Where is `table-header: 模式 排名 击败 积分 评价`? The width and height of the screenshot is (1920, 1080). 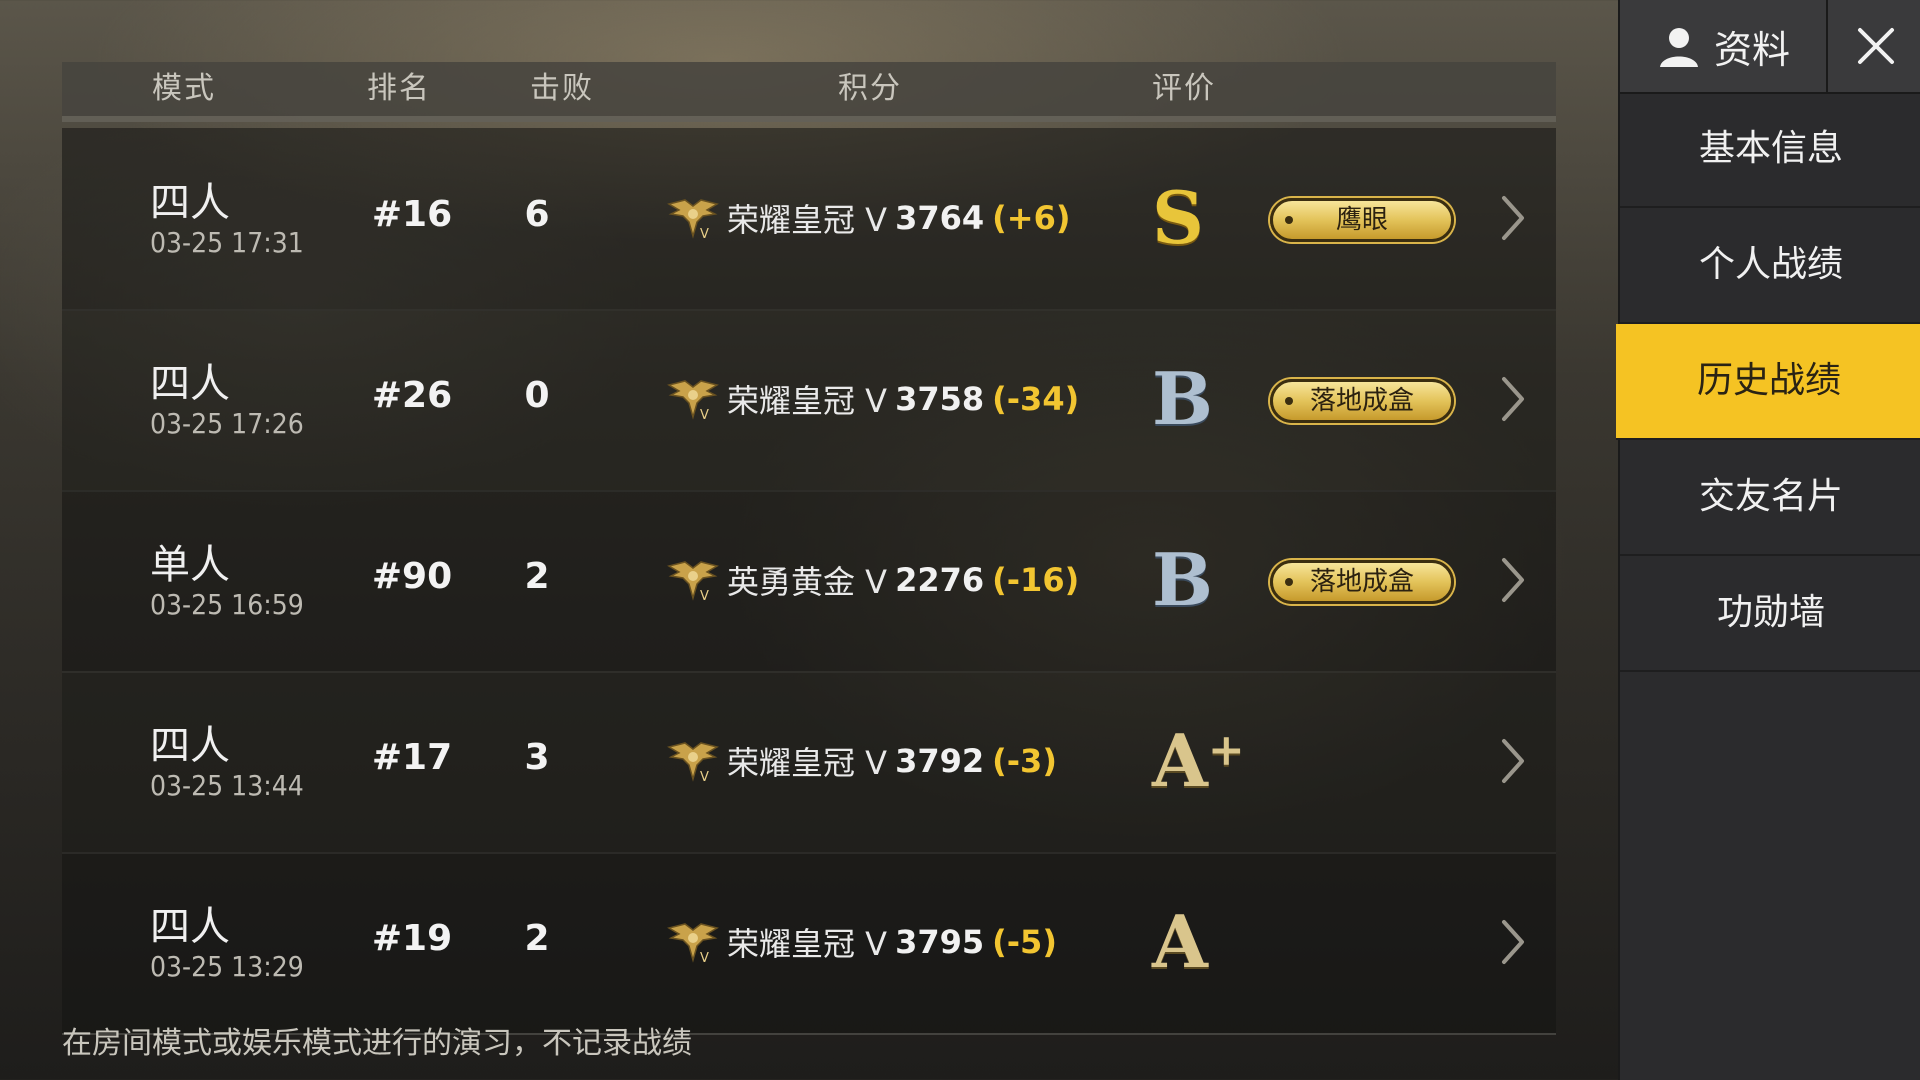 table-header: 模式 排名 击败 积分 评价 is located at coordinates (809, 92).